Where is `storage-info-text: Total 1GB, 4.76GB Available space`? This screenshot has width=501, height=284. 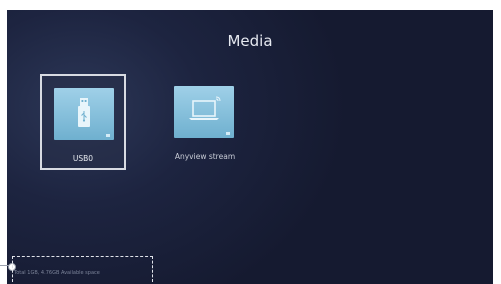
storage-info-text: Total 1GB, 4.76GB Available space is located at coordinates (57, 273).